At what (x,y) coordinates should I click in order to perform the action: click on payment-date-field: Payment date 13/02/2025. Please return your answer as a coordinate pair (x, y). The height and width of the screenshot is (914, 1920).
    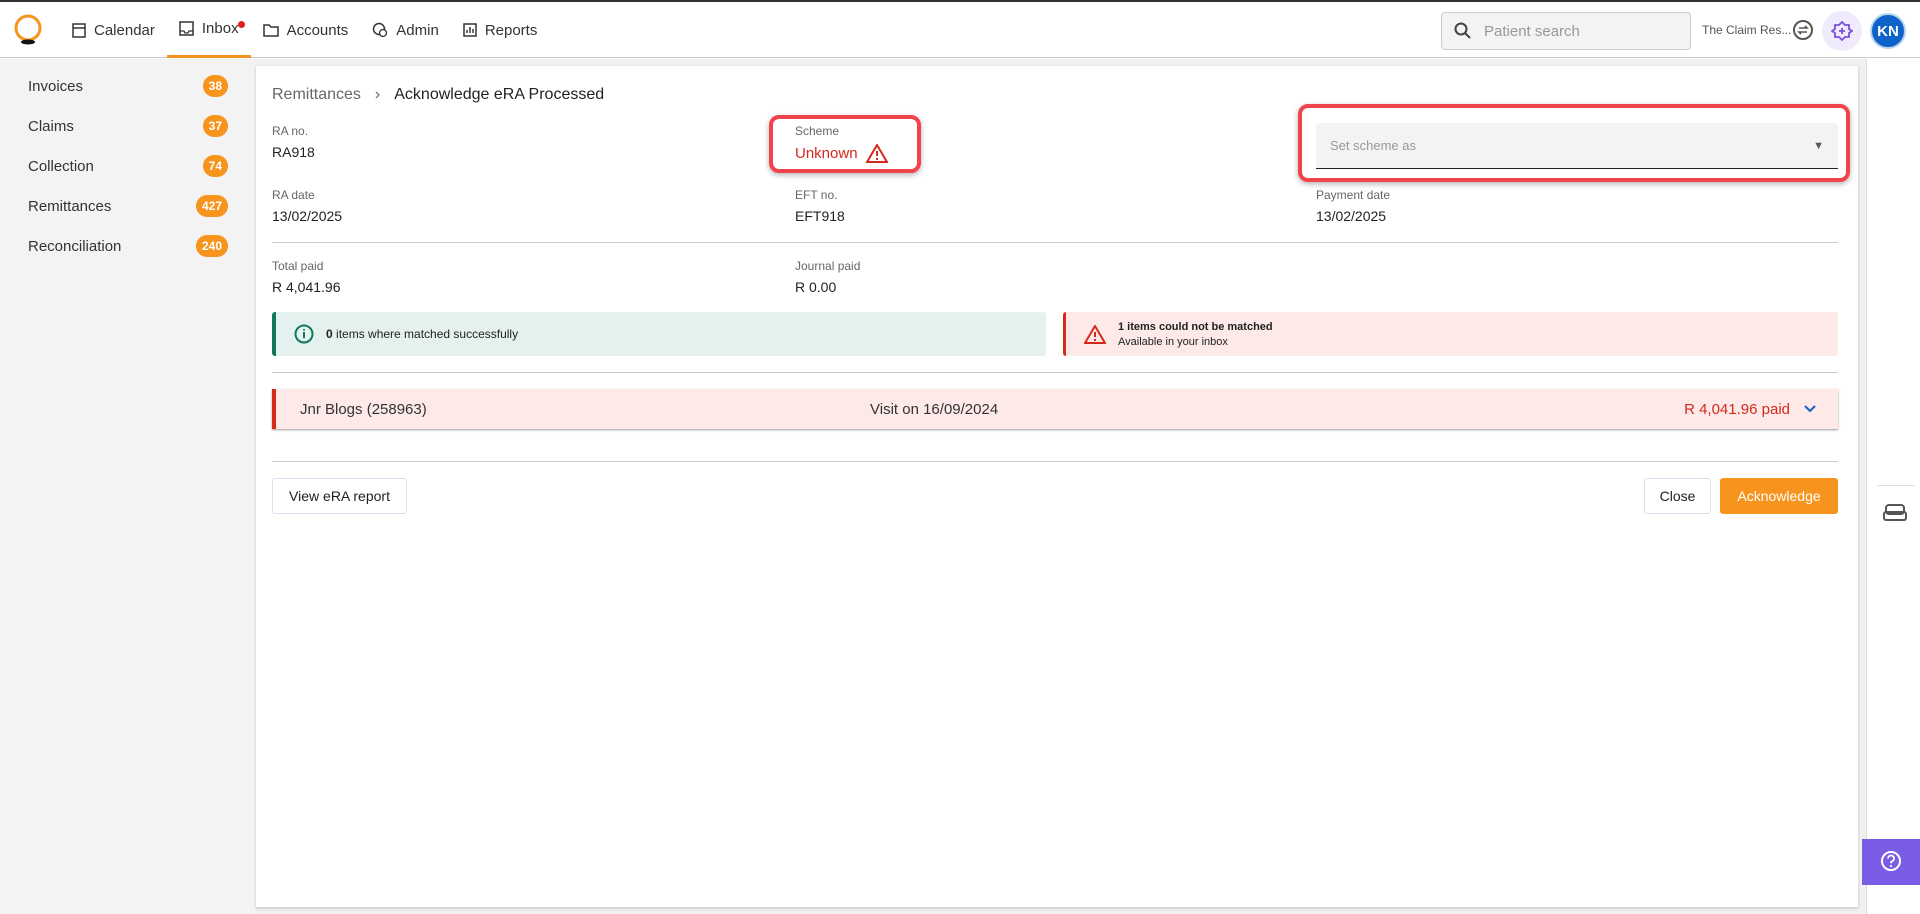
    Looking at the image, I should click on (1353, 206).